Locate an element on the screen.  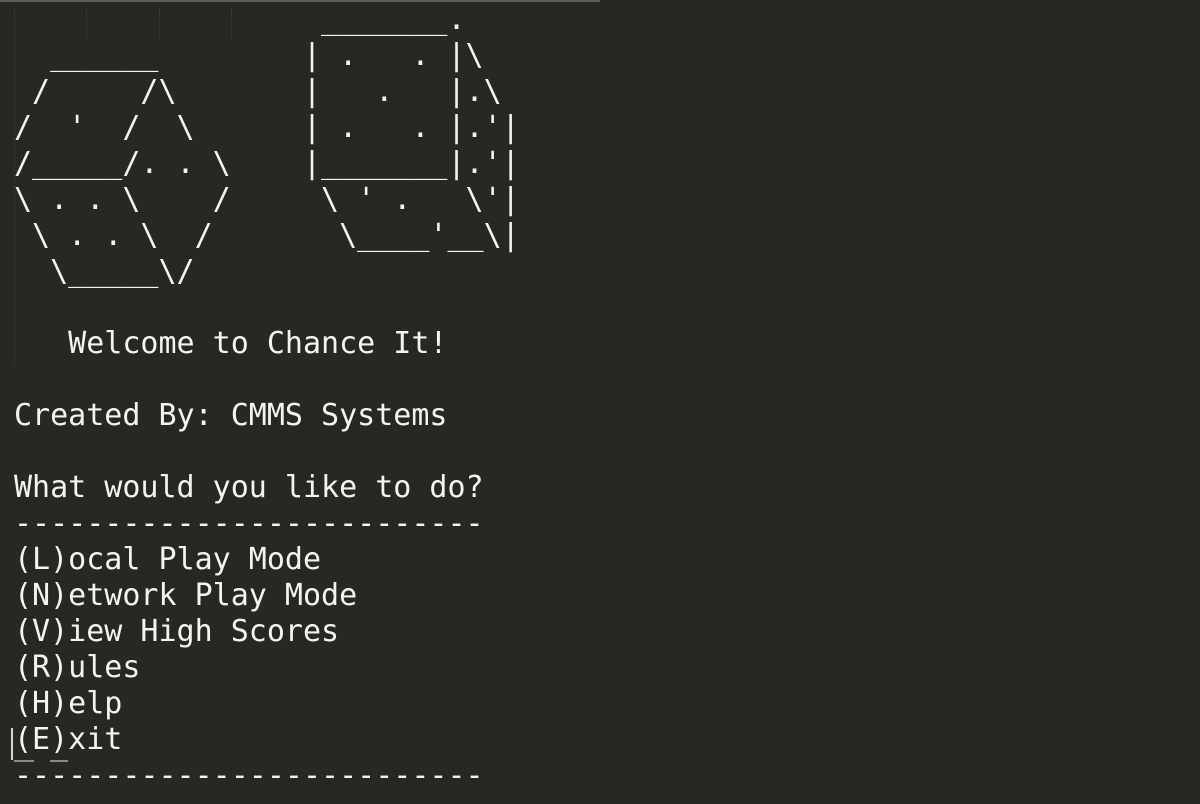
menu-option-exit: (E)xit is located at coordinates (267, 740).